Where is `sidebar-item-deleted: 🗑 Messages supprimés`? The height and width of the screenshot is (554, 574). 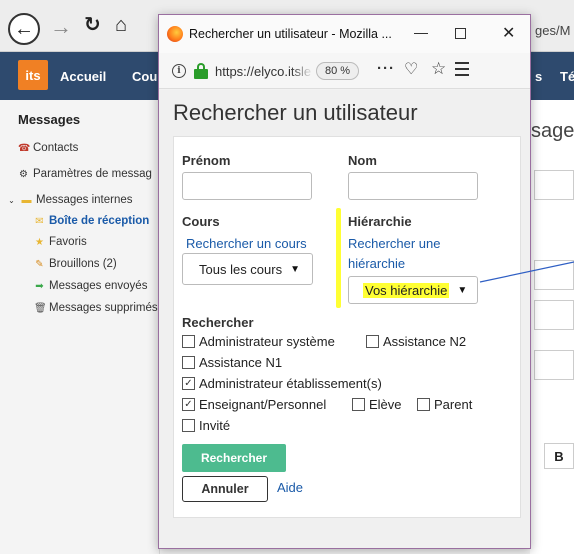 sidebar-item-deleted: 🗑 Messages supprimés is located at coordinates (96, 308).